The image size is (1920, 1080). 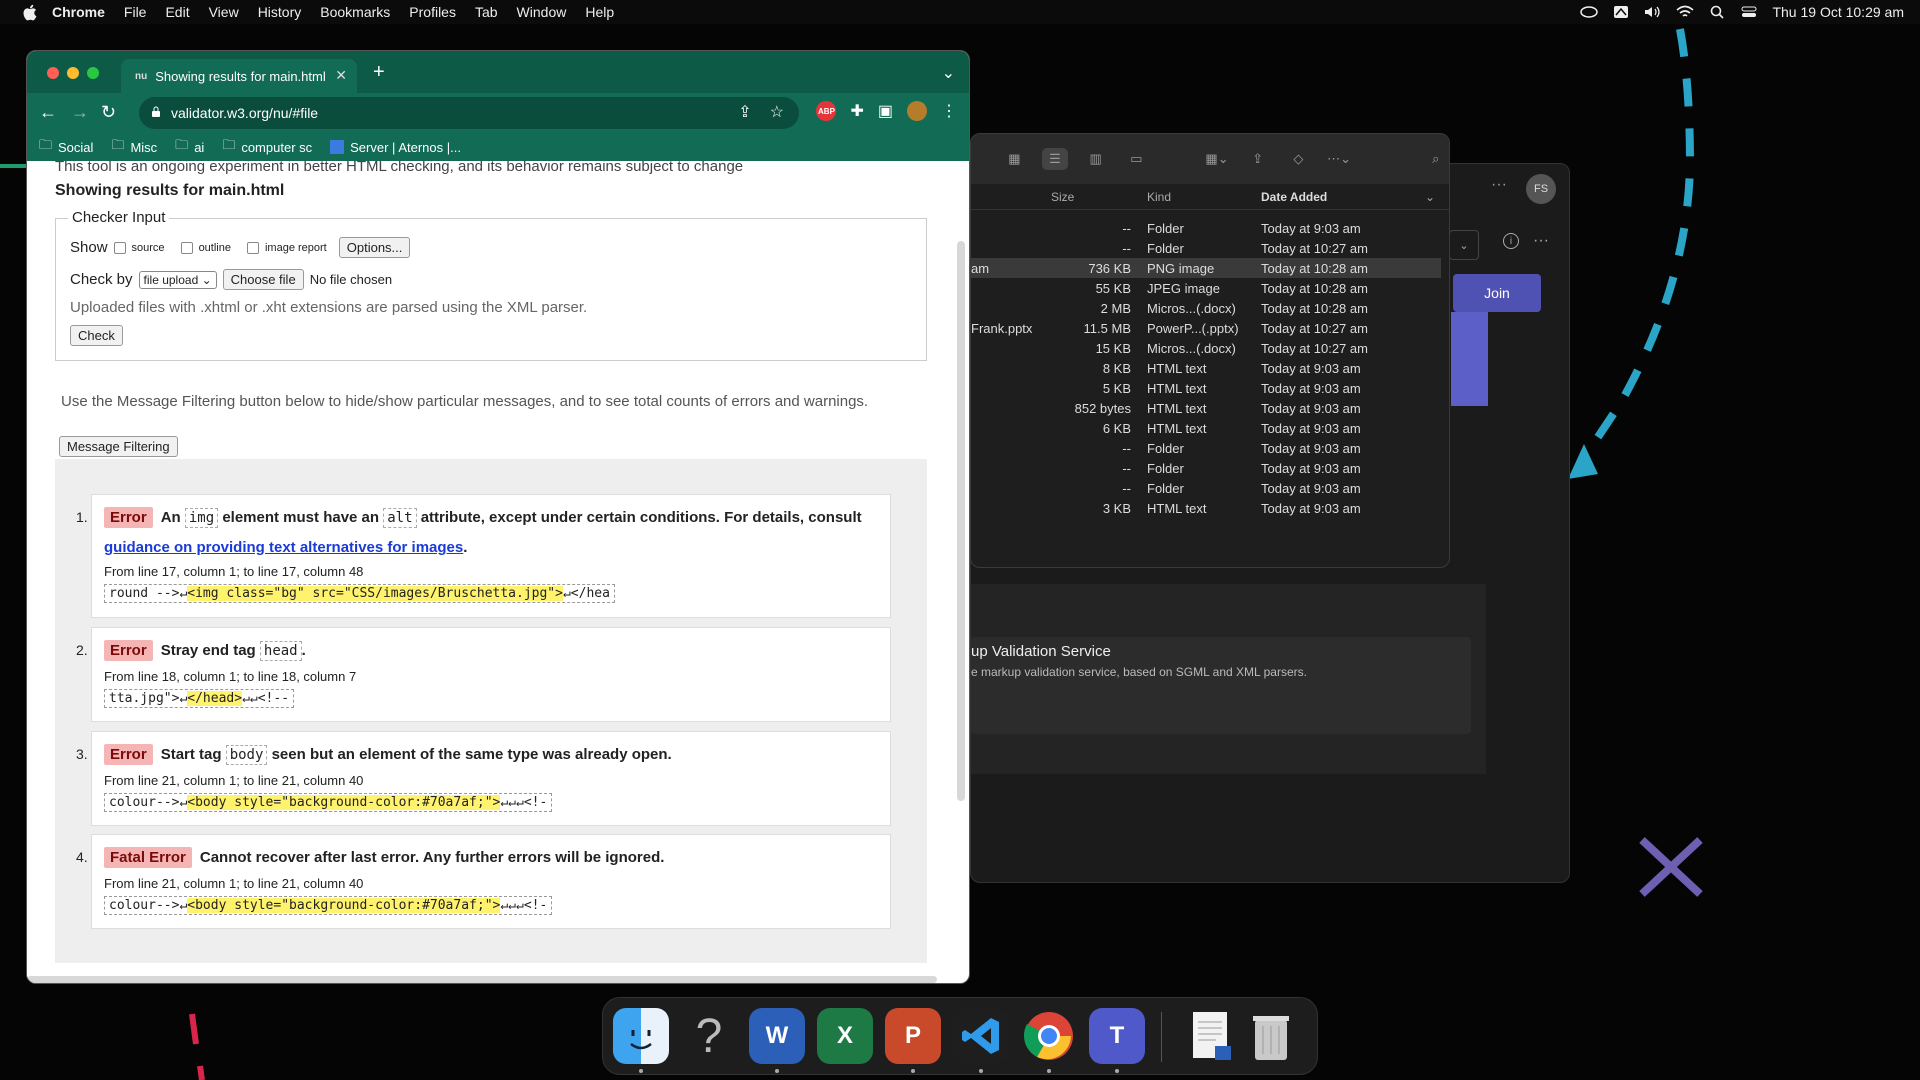 What do you see at coordinates (1159, 197) in the screenshot?
I see `column-kind: Kind` at bounding box center [1159, 197].